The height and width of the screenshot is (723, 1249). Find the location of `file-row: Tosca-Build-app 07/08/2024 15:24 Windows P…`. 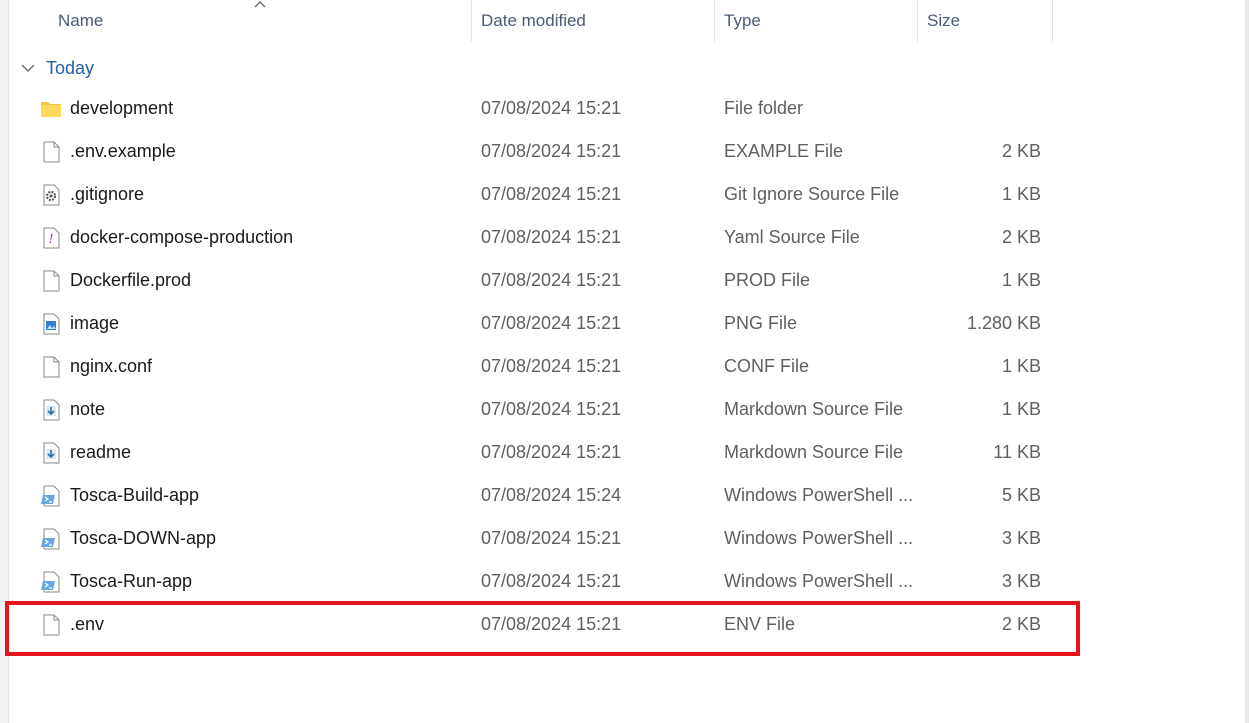

file-row: Tosca-Build-app 07/08/2024 15:24 Windows P… is located at coordinates (531, 495).